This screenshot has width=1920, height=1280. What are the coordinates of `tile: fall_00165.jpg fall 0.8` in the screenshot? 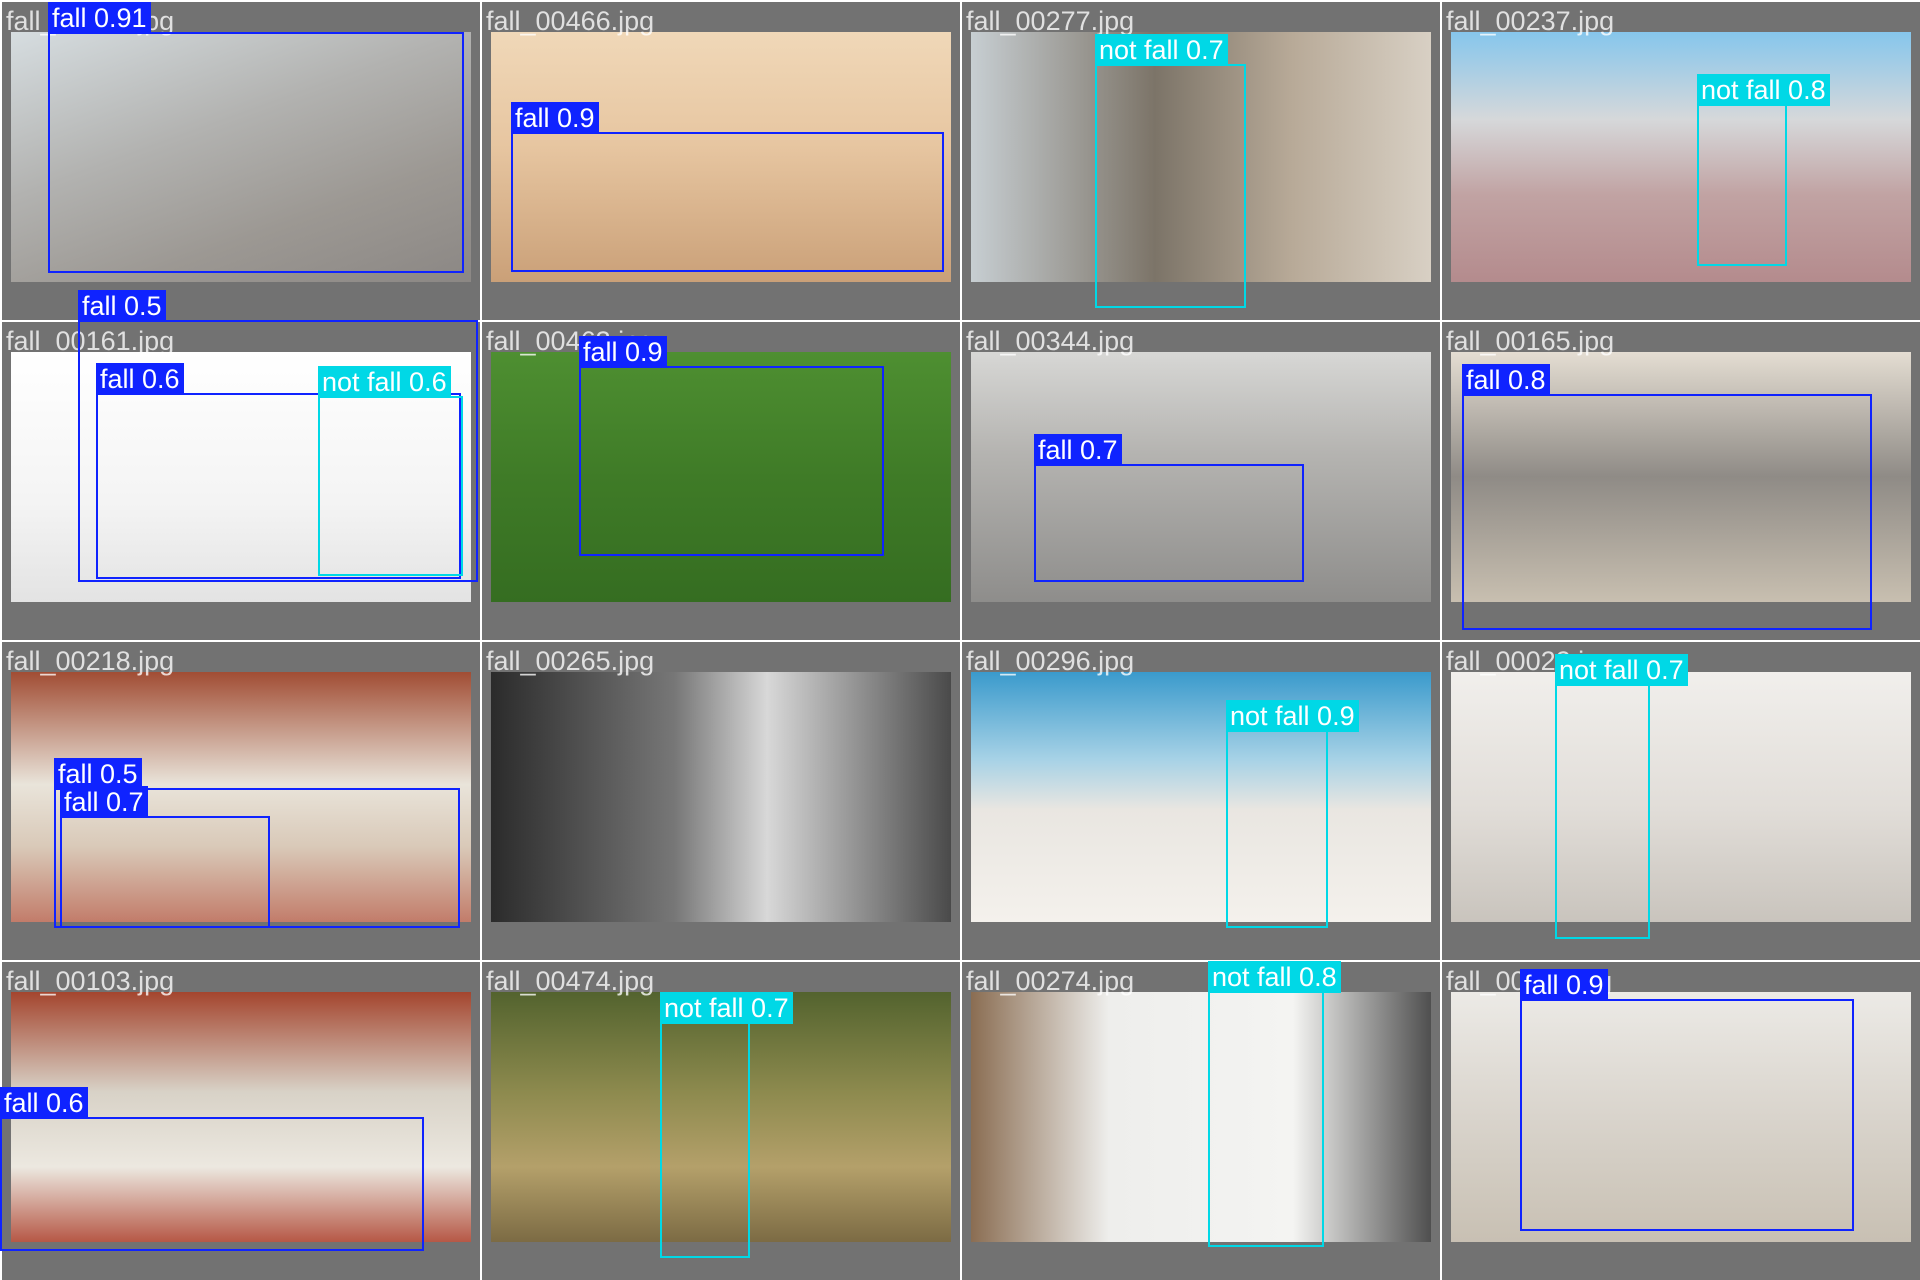 It's located at (1681, 481).